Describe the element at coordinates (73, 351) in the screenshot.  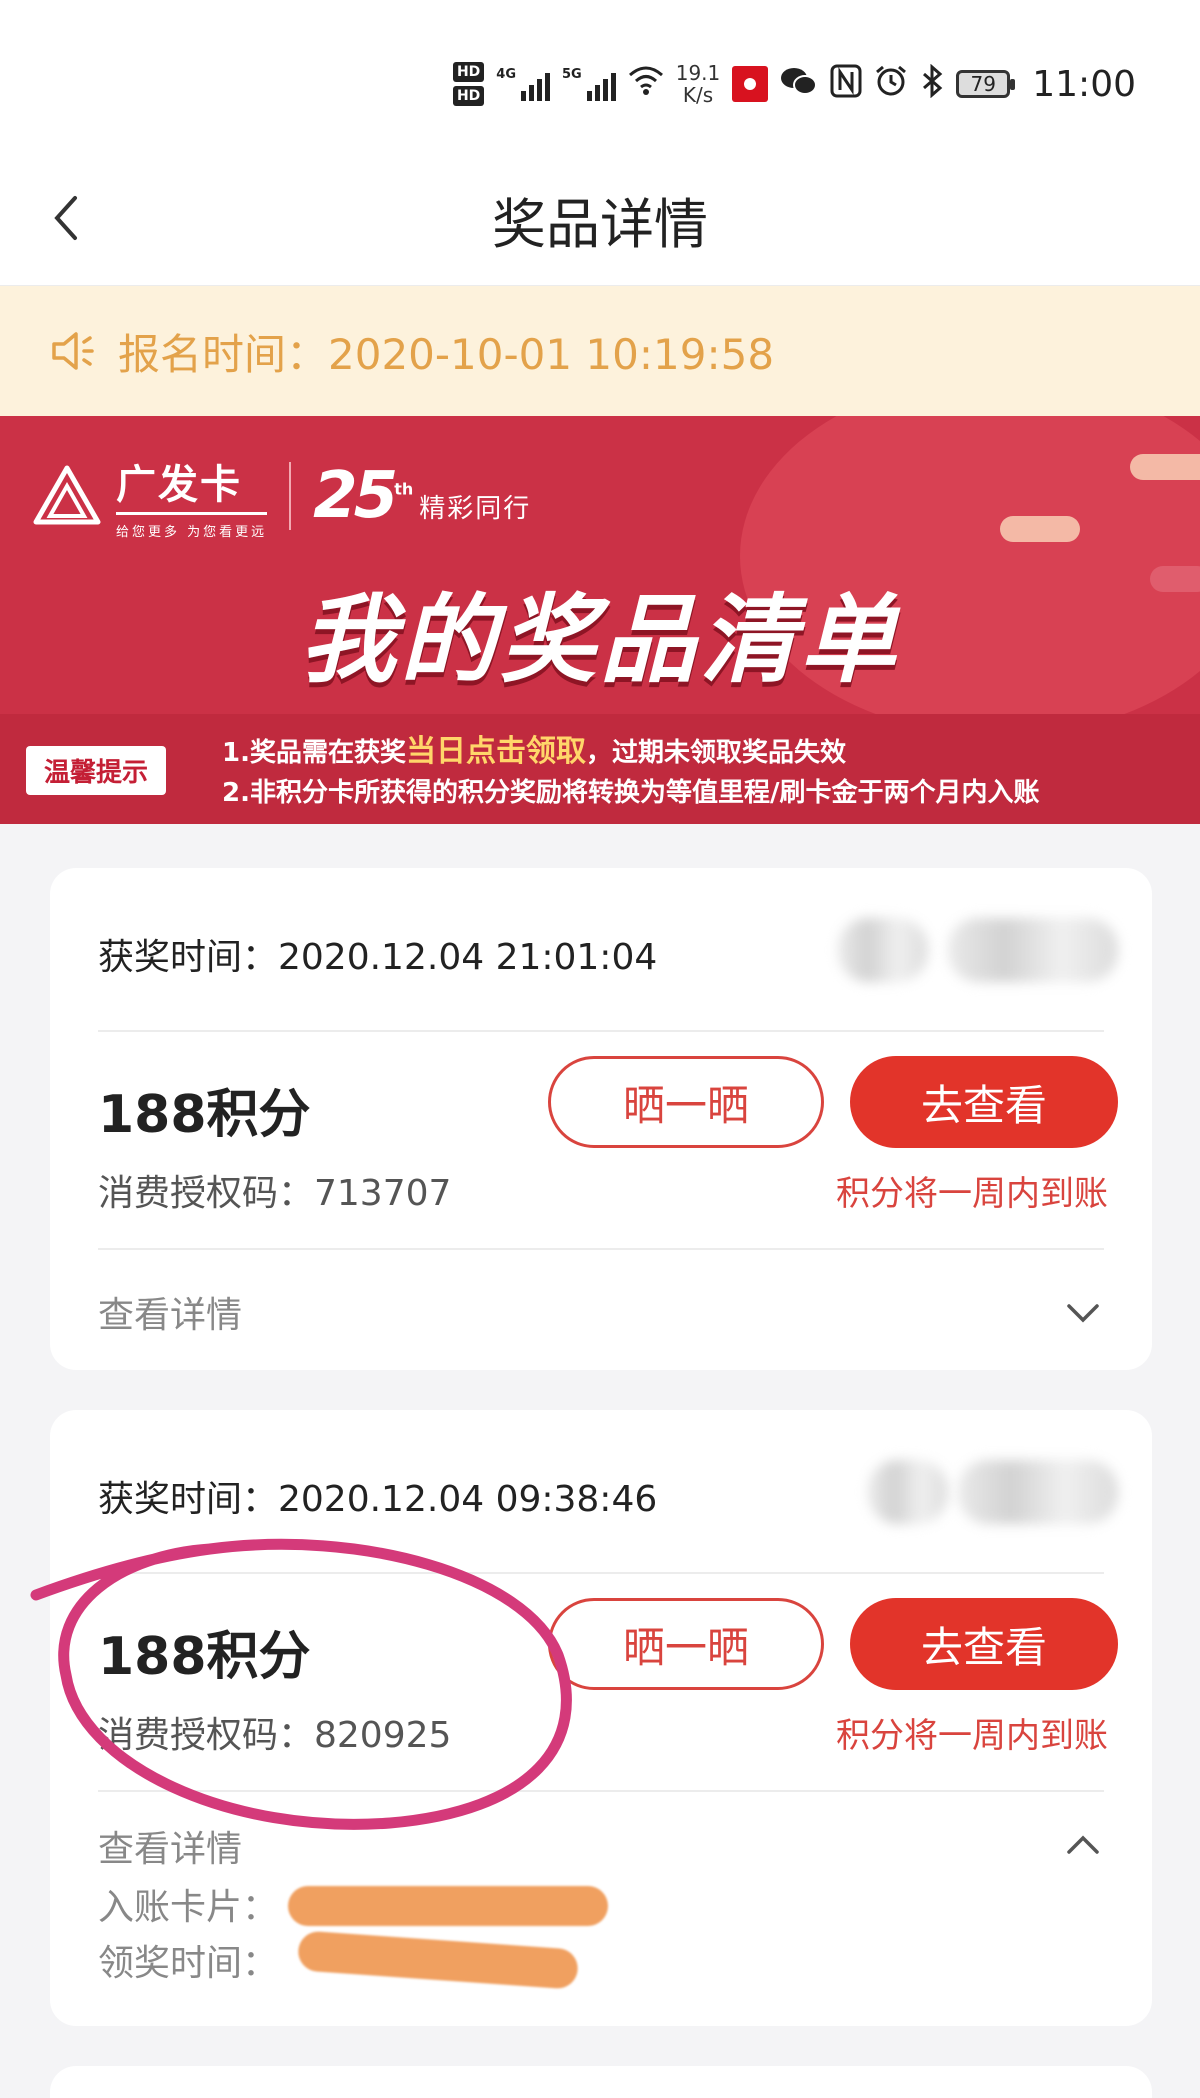
I see `speaker-icon` at that location.